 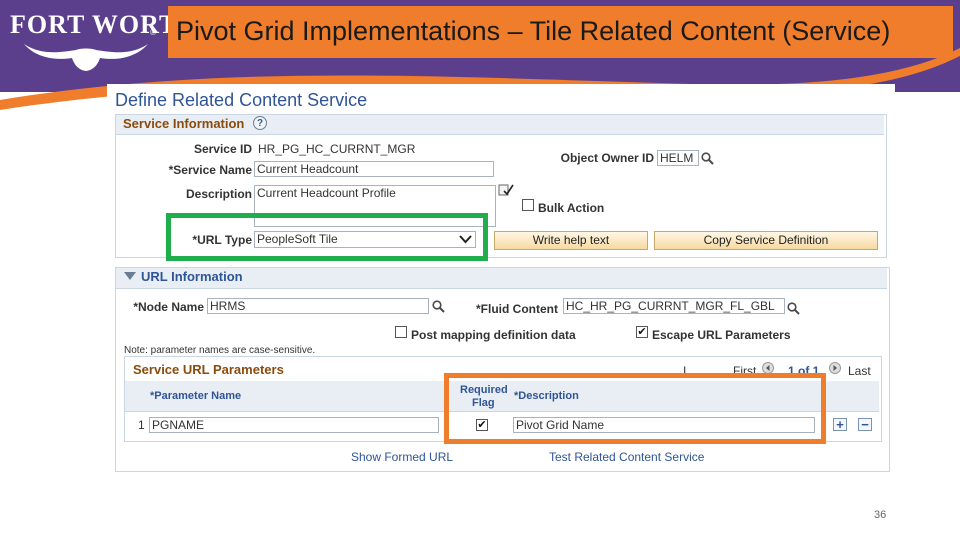 What do you see at coordinates (835, 368) in the screenshot?
I see `next-arrow-icon` at bounding box center [835, 368].